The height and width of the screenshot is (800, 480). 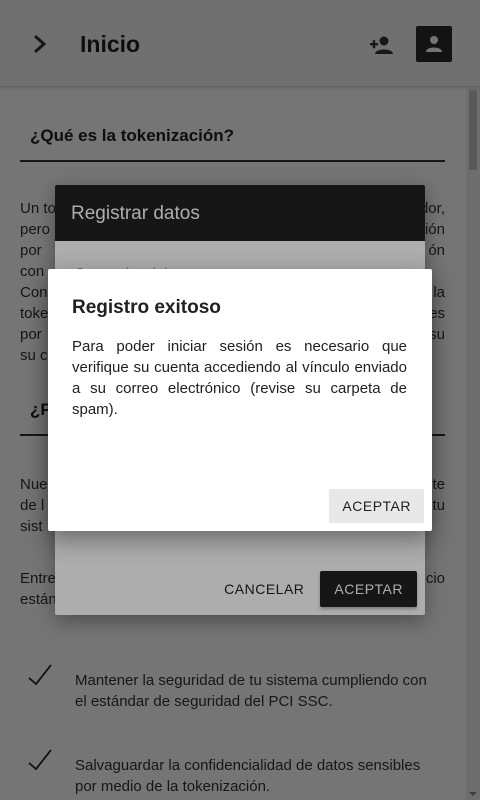 What do you see at coordinates (376, 506) in the screenshot?
I see `success-accept-button: ACEPTAR` at bounding box center [376, 506].